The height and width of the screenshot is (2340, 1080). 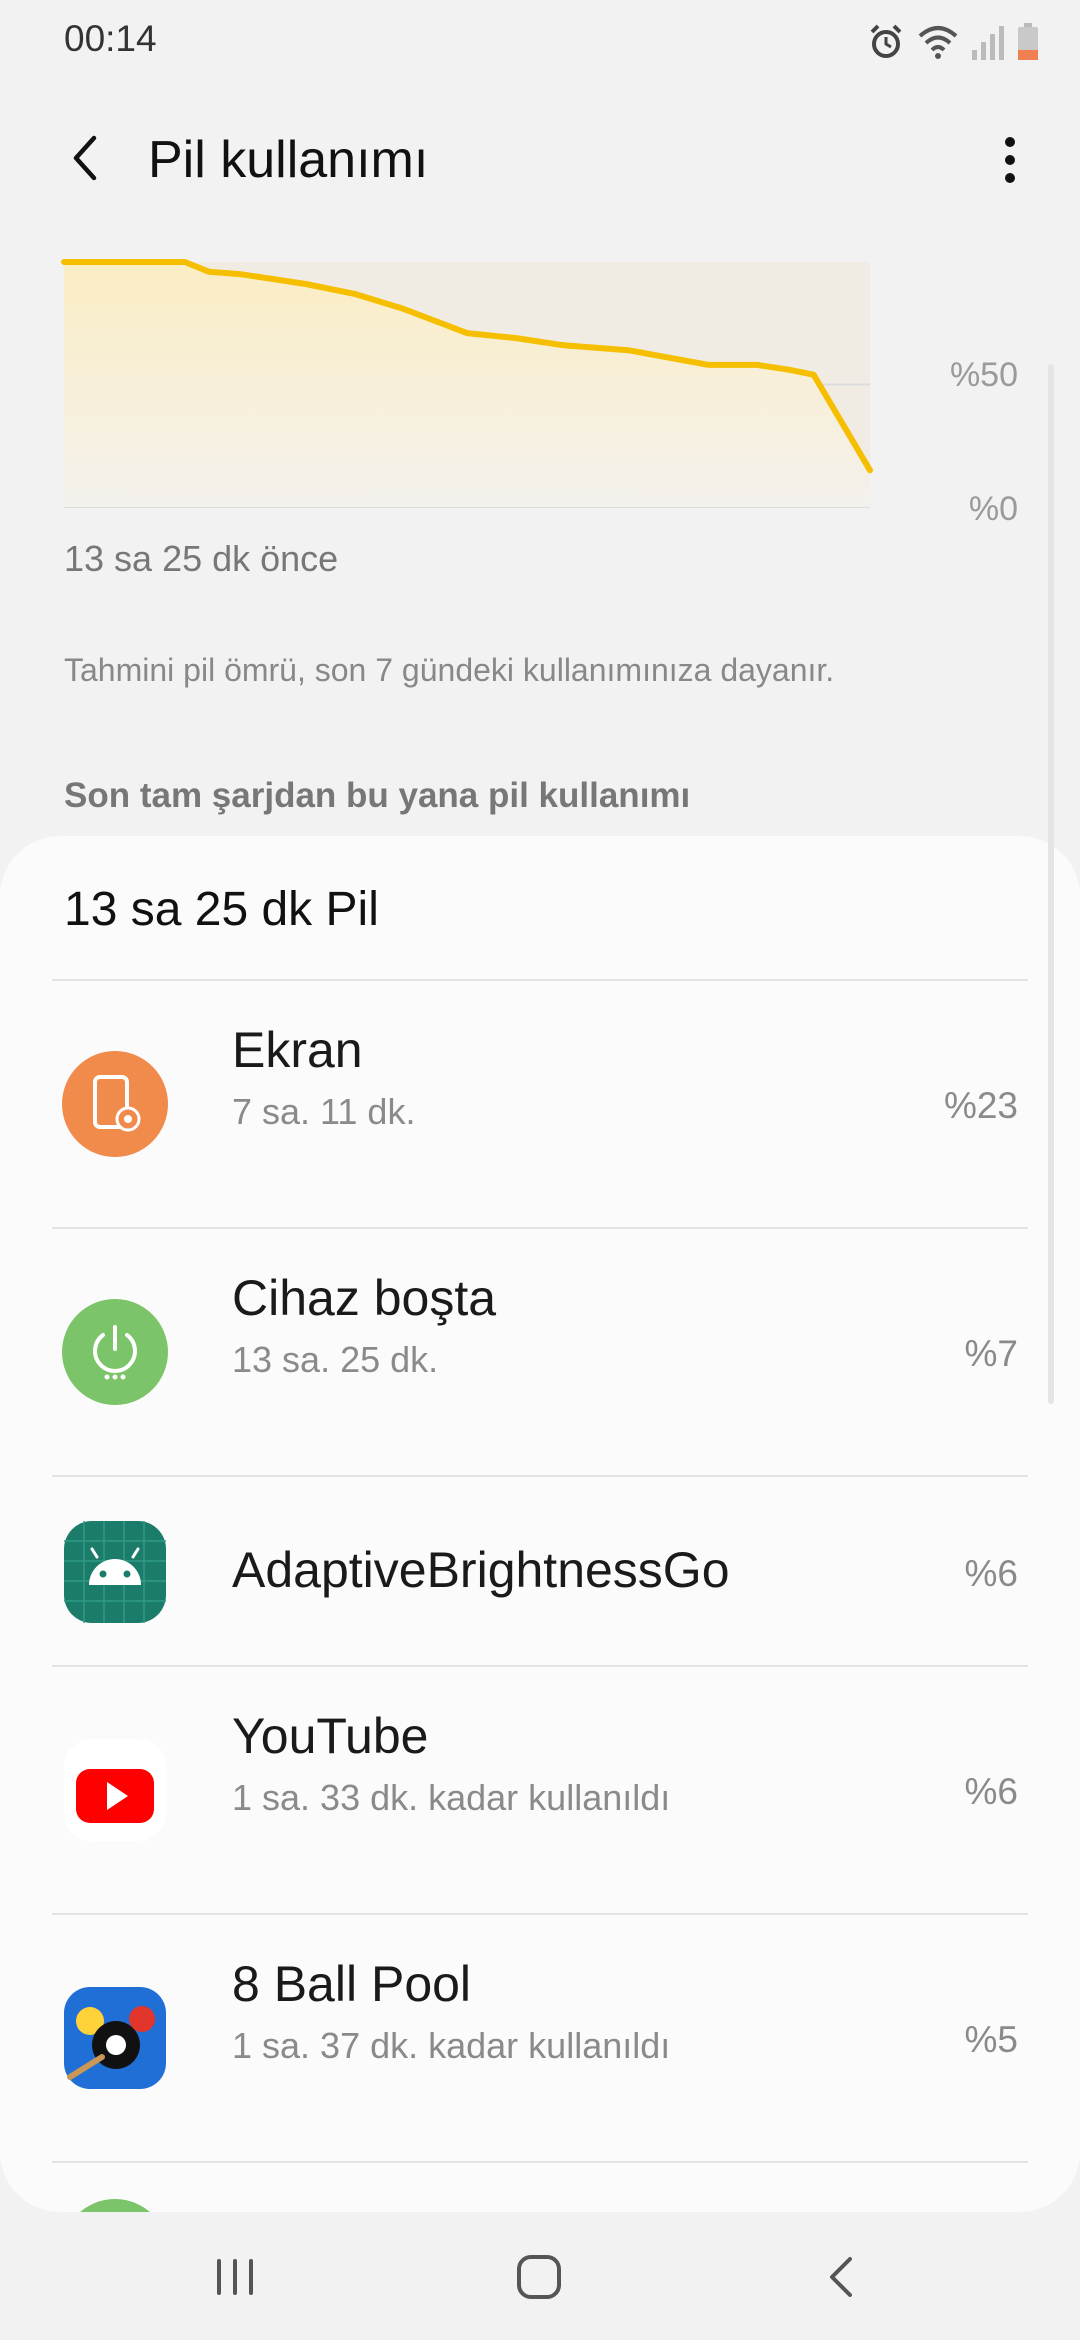 I want to click on usage-item-name: Ekran, so click(x=297, y=1050).